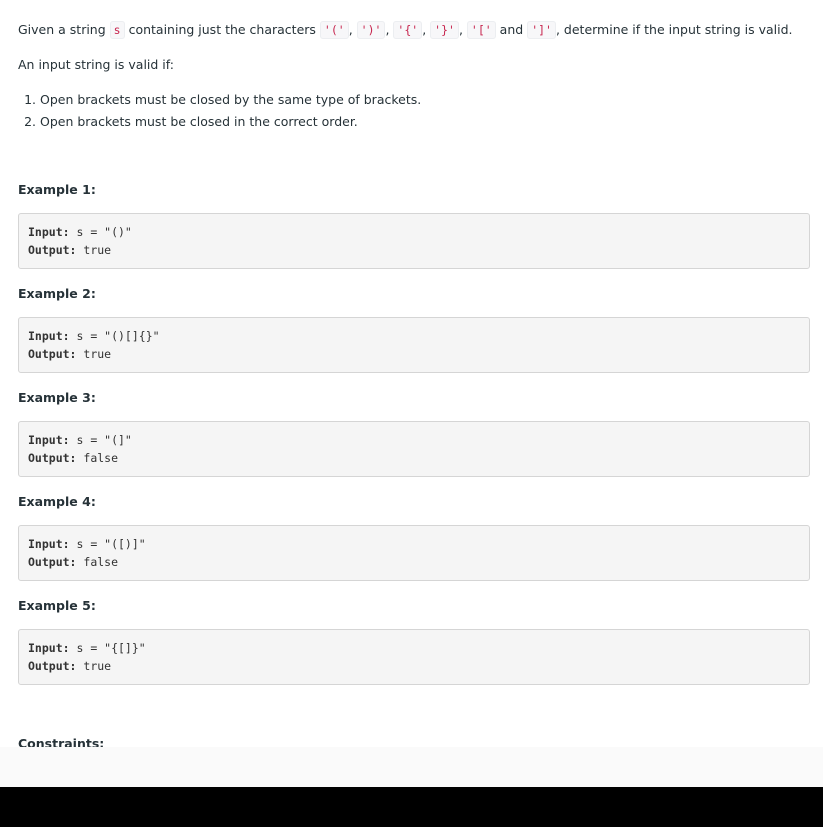 The height and width of the screenshot is (827, 823). Describe the element at coordinates (414, 241) in the screenshot. I see `example-1-code: Input: s = "()" Output: true` at that location.